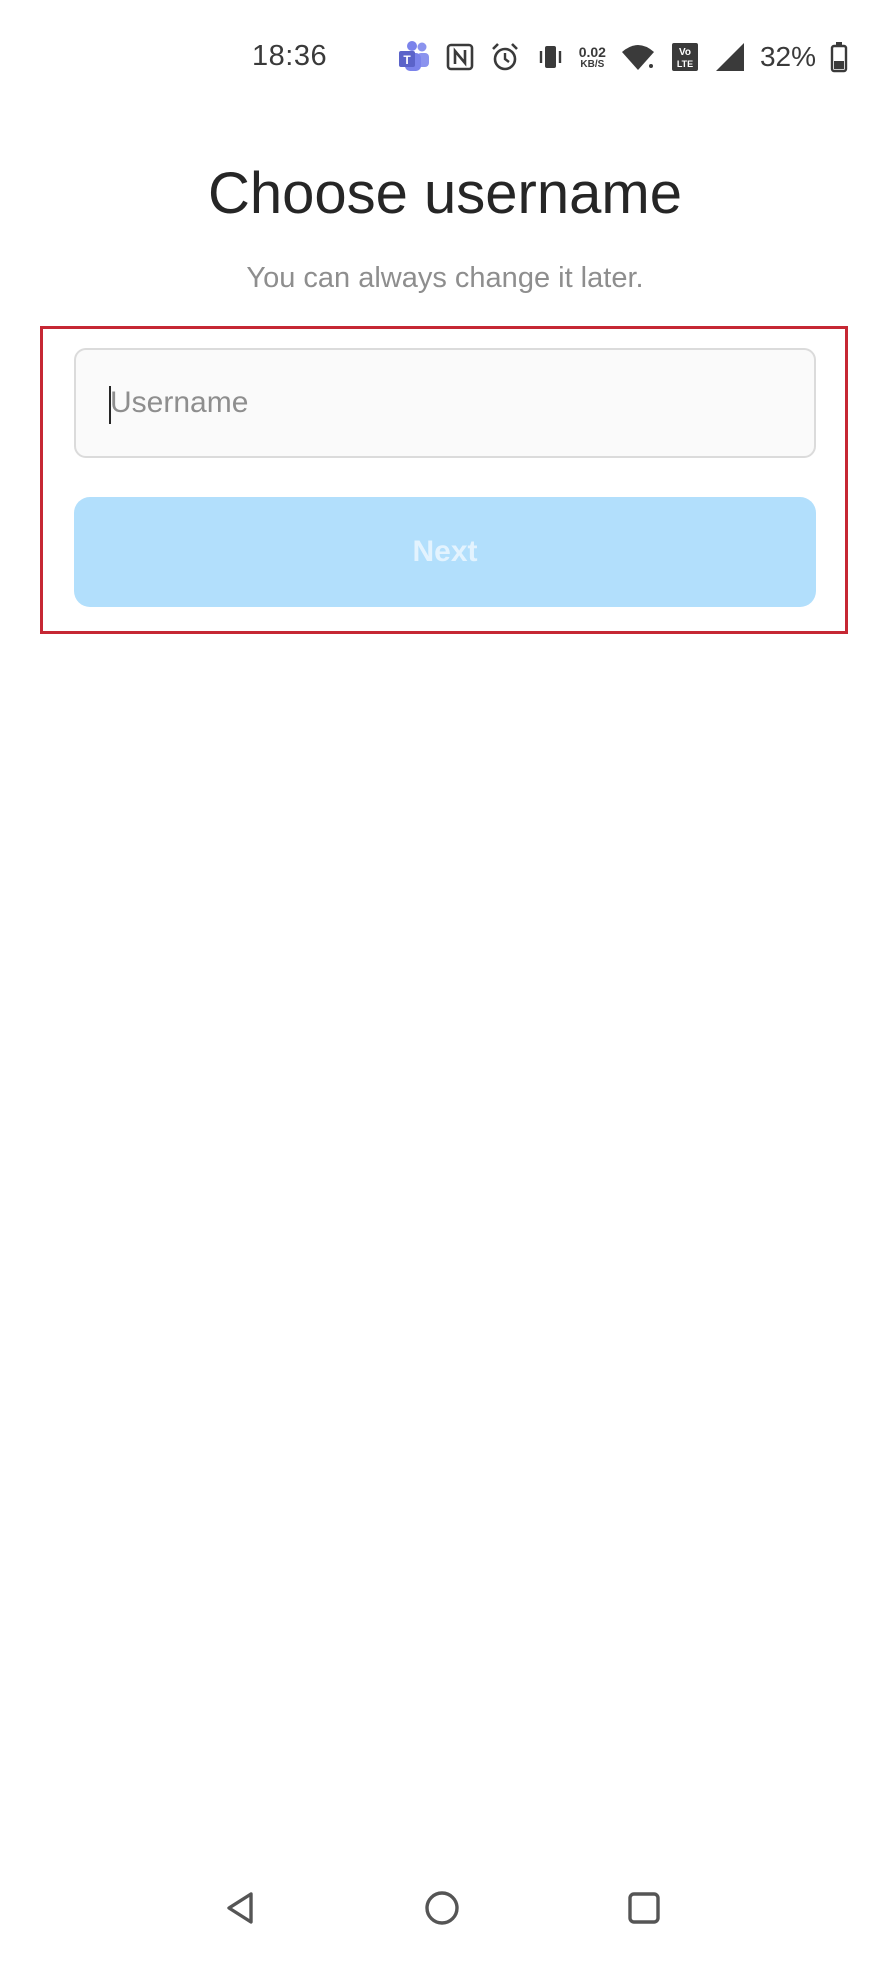 The image size is (890, 1978). Describe the element at coordinates (460, 57) in the screenshot. I see `nfc-icon` at that location.